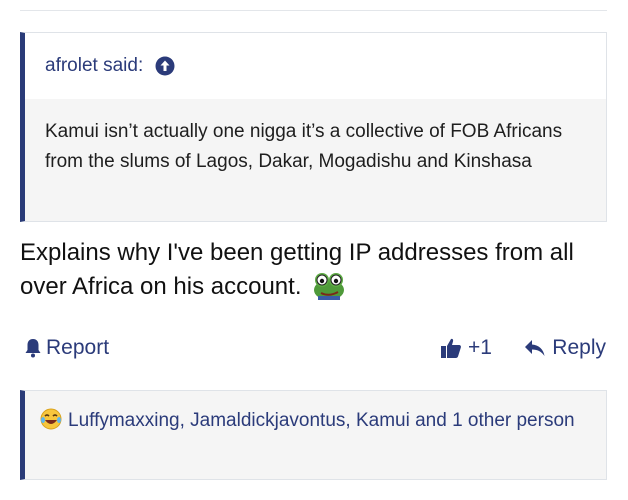  What do you see at coordinates (466, 348) in the screenshot?
I see `like-button: +1` at bounding box center [466, 348].